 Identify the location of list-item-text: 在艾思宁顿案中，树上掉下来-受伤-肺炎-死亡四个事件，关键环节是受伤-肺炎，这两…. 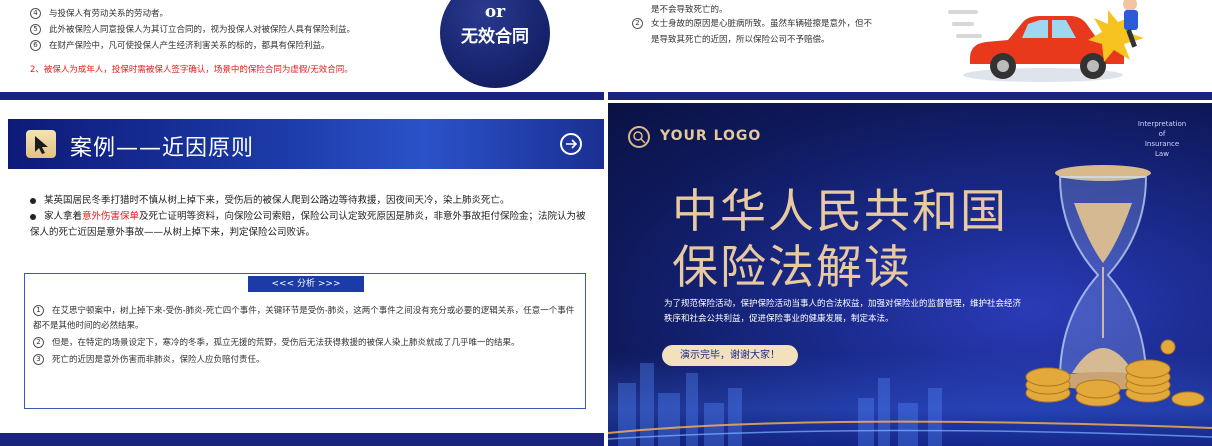
(304, 318).